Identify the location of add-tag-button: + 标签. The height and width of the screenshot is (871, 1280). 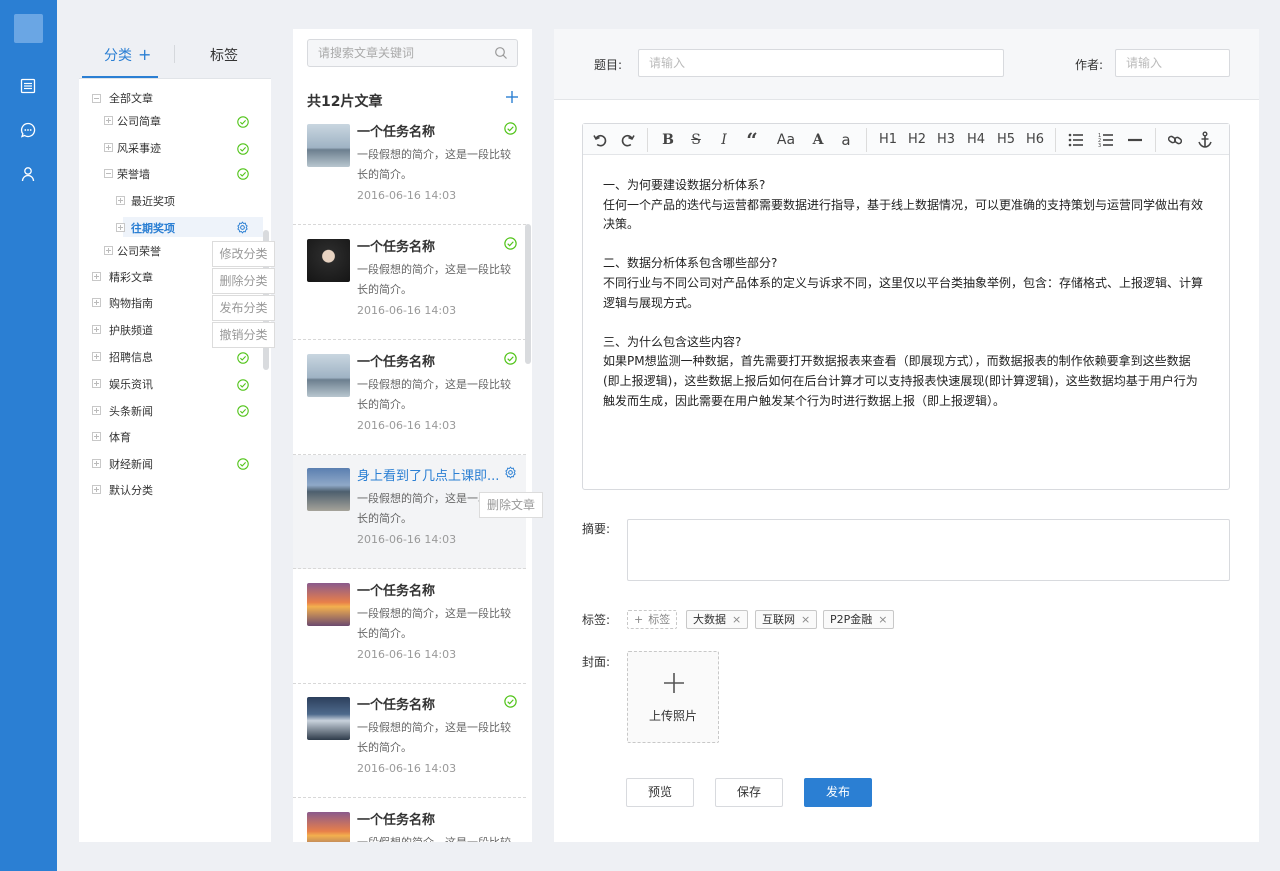
(652, 619).